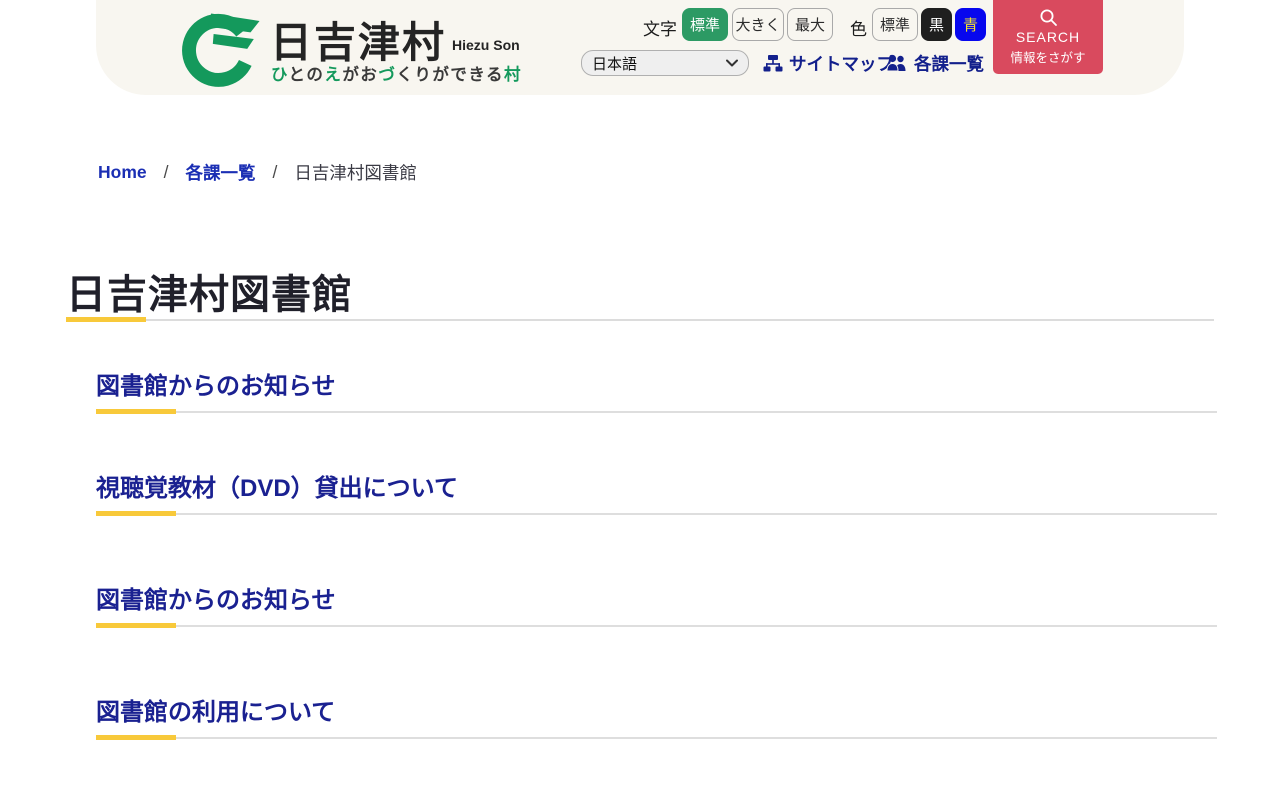 Image resolution: width=1280 pixels, height=800 pixels. What do you see at coordinates (858, 29) in the screenshot?
I see `color-scheme-label: 色` at bounding box center [858, 29].